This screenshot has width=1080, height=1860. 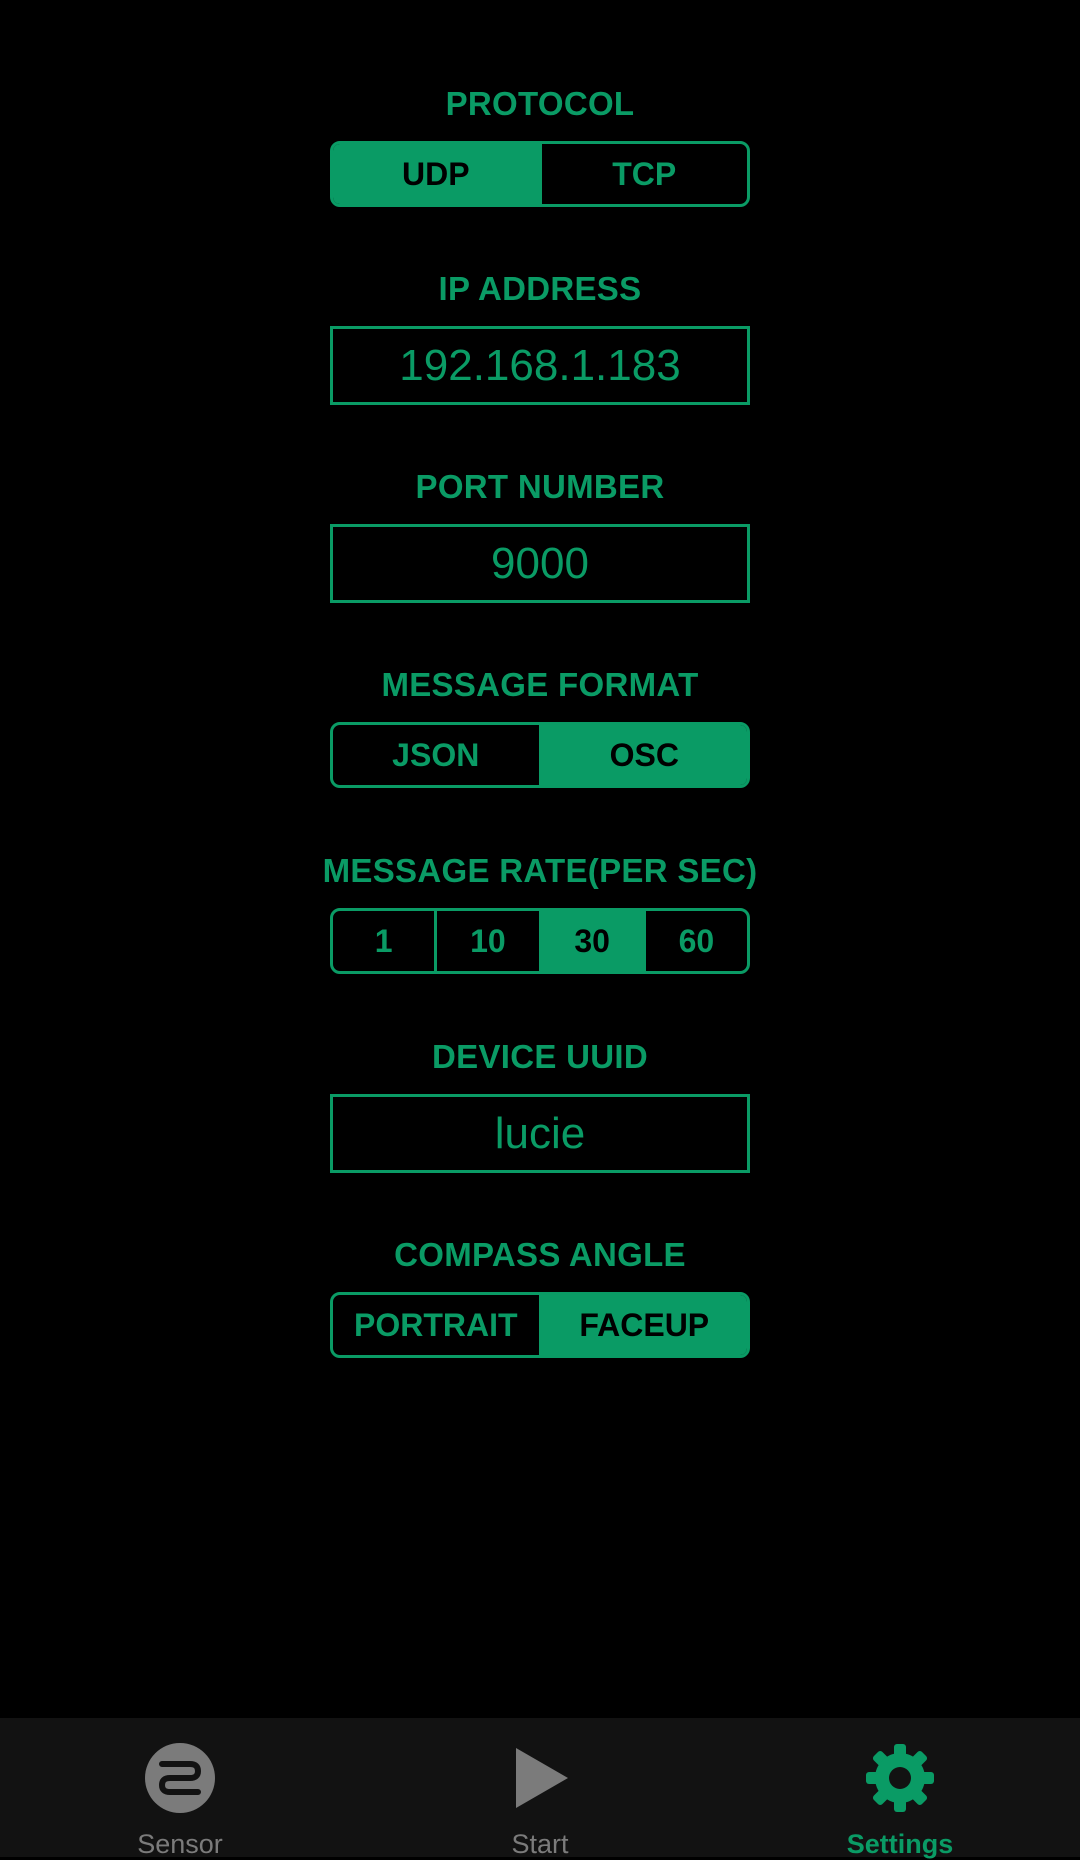 I want to click on compass-angle-label: COMPASS ANGLE, so click(x=540, y=1254).